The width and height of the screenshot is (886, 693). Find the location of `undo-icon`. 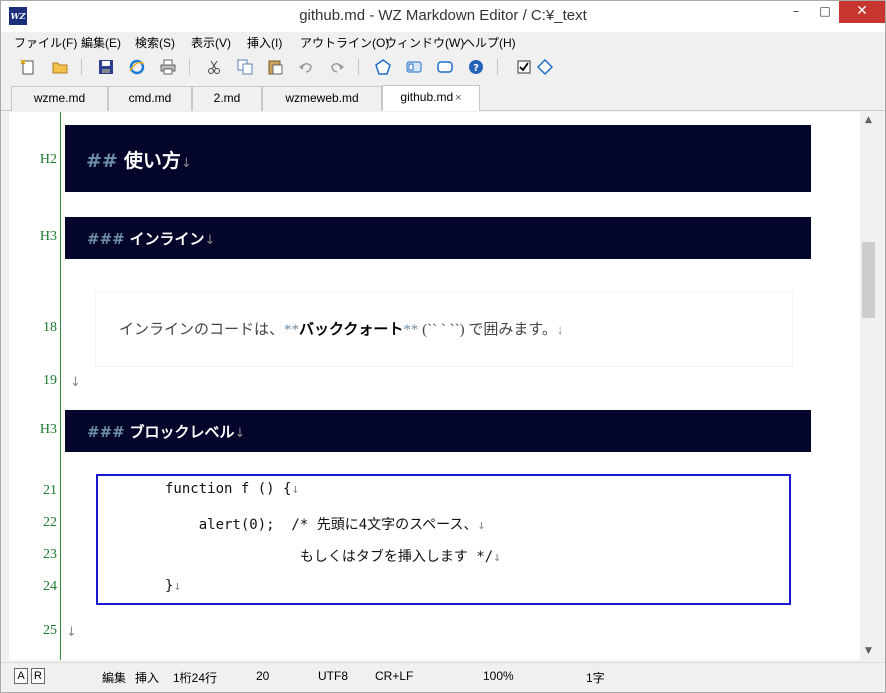

undo-icon is located at coordinates (306, 67).